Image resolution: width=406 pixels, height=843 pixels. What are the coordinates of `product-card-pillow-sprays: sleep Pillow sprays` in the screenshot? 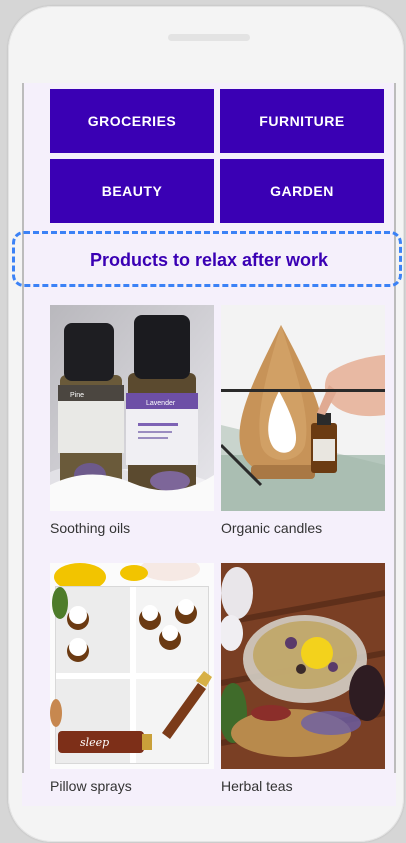 It's located at (132, 678).